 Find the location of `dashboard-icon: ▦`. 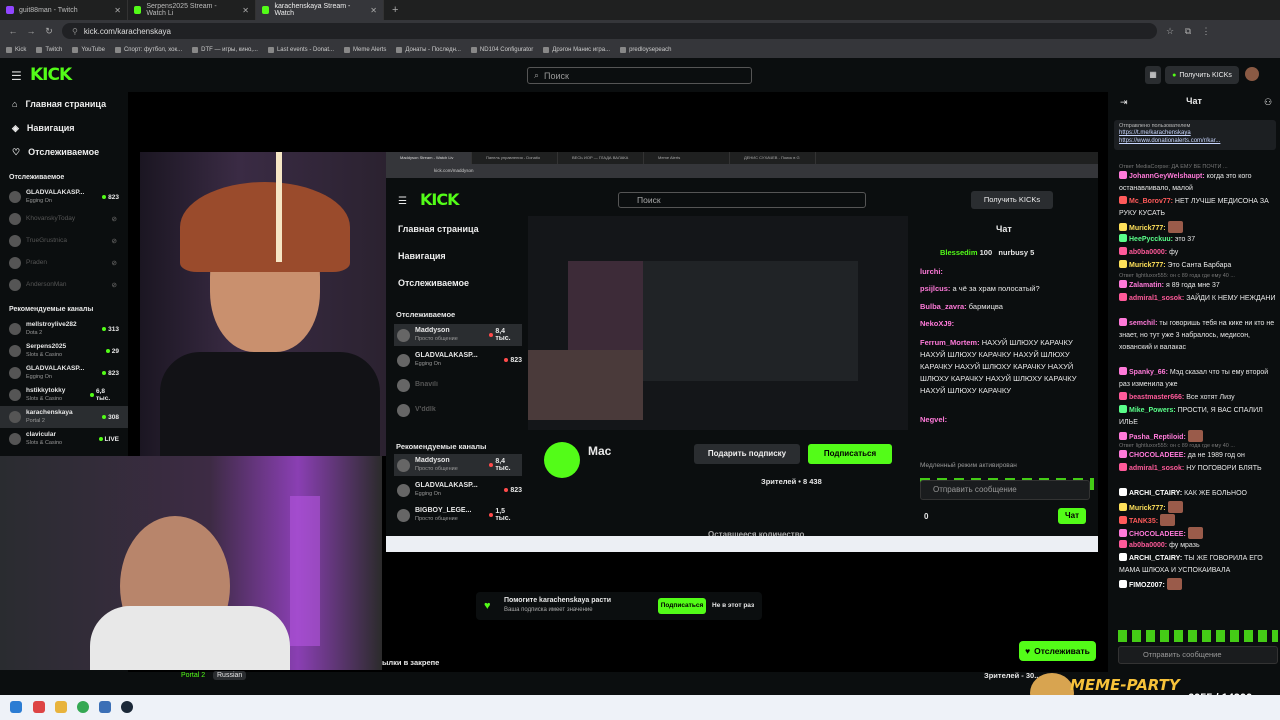

dashboard-icon: ▦ is located at coordinates (1153, 75).